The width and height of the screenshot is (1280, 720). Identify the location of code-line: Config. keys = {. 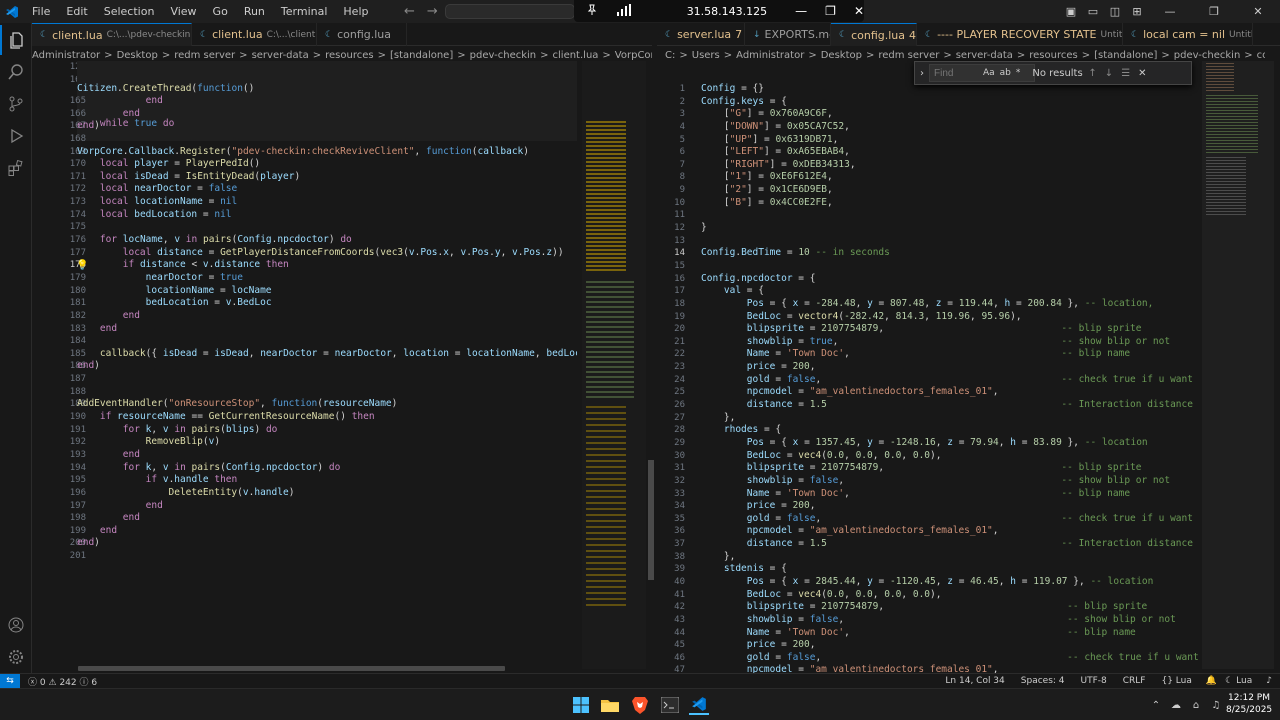
(950, 102).